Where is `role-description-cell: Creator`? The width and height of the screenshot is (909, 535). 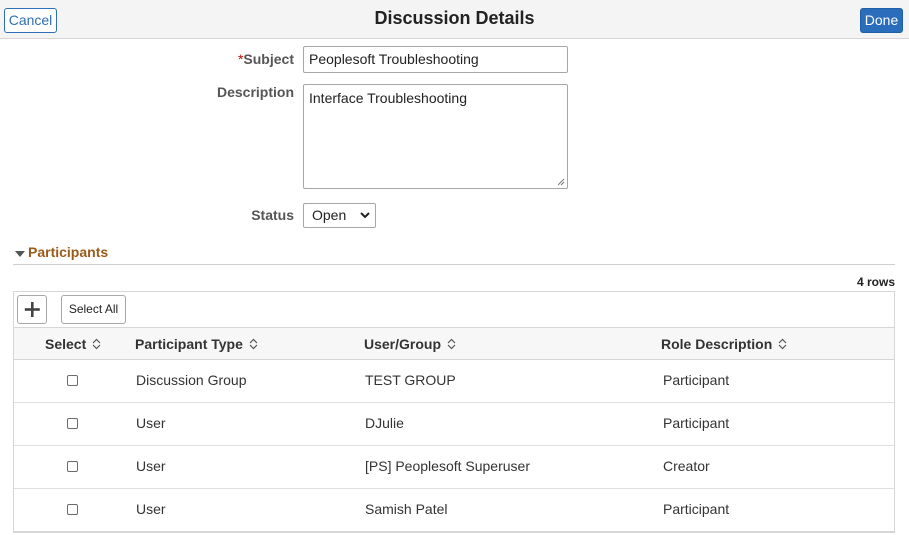 role-description-cell: Creator is located at coordinates (686, 466).